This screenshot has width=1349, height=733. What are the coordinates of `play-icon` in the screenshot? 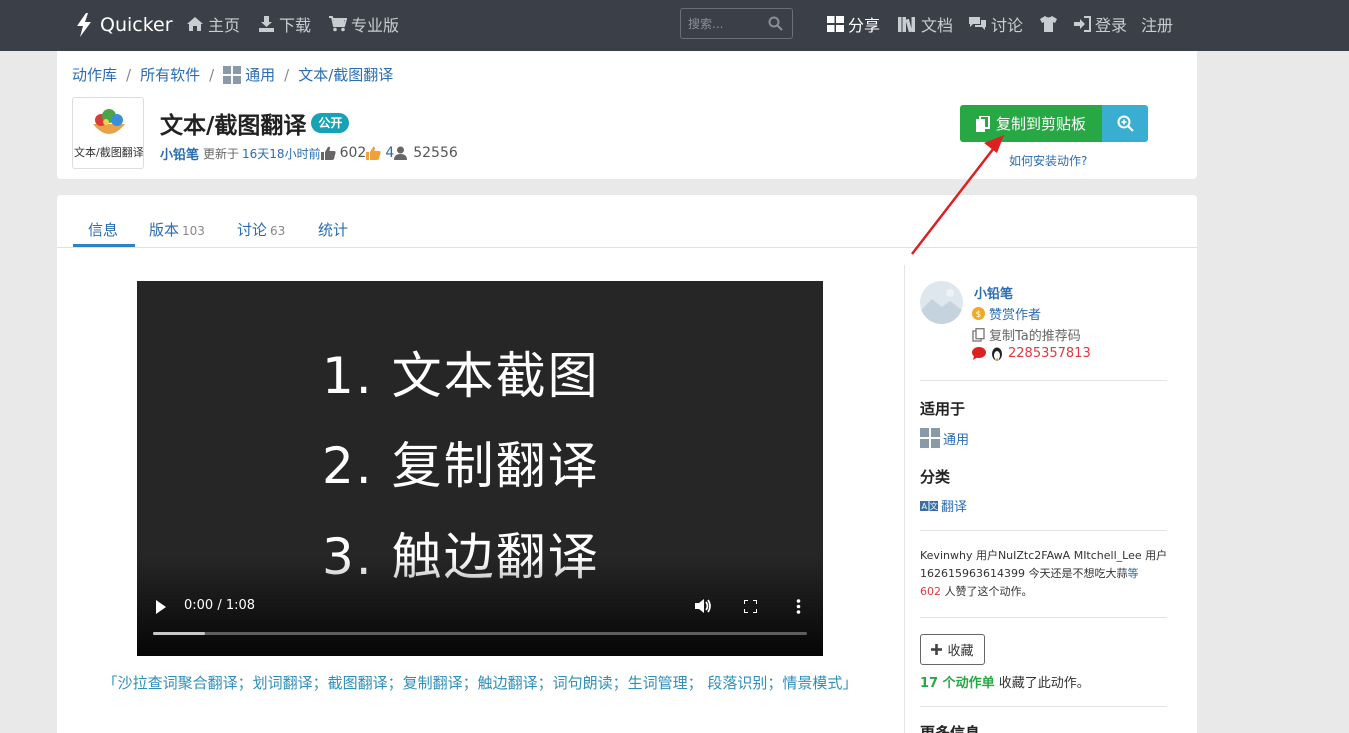 It's located at (161, 607).